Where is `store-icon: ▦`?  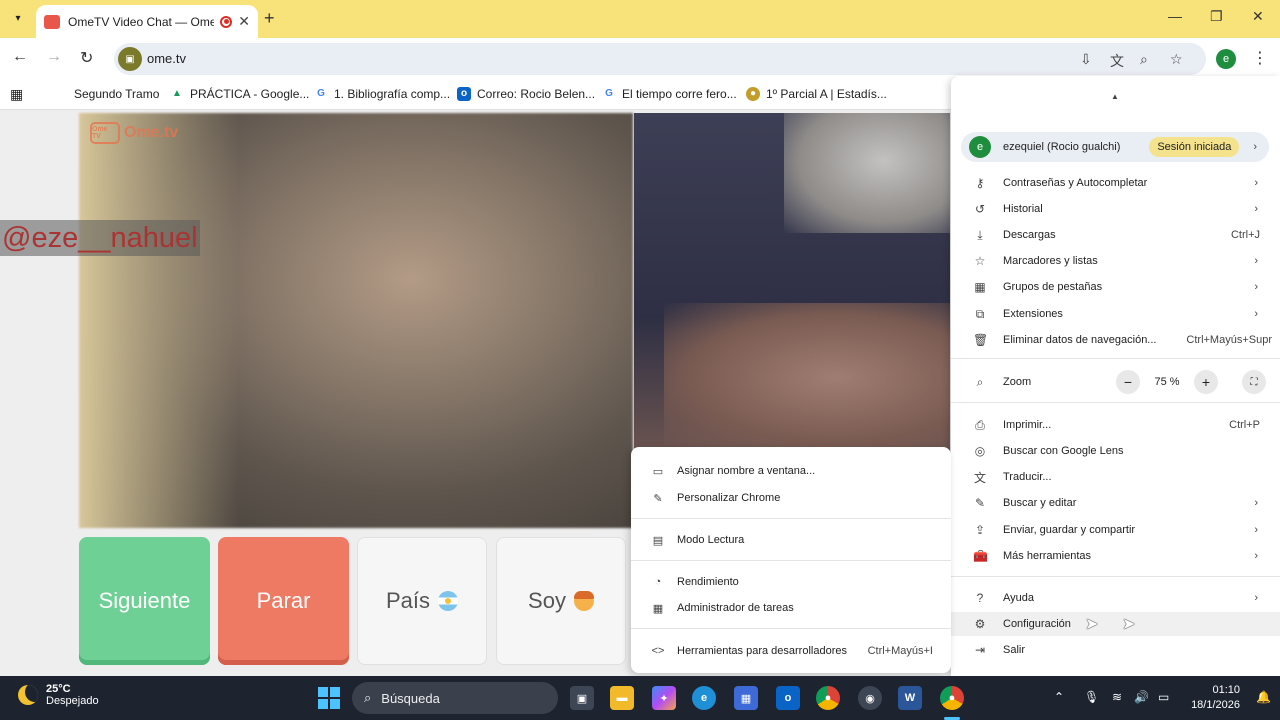 store-icon: ▦ is located at coordinates (746, 698).